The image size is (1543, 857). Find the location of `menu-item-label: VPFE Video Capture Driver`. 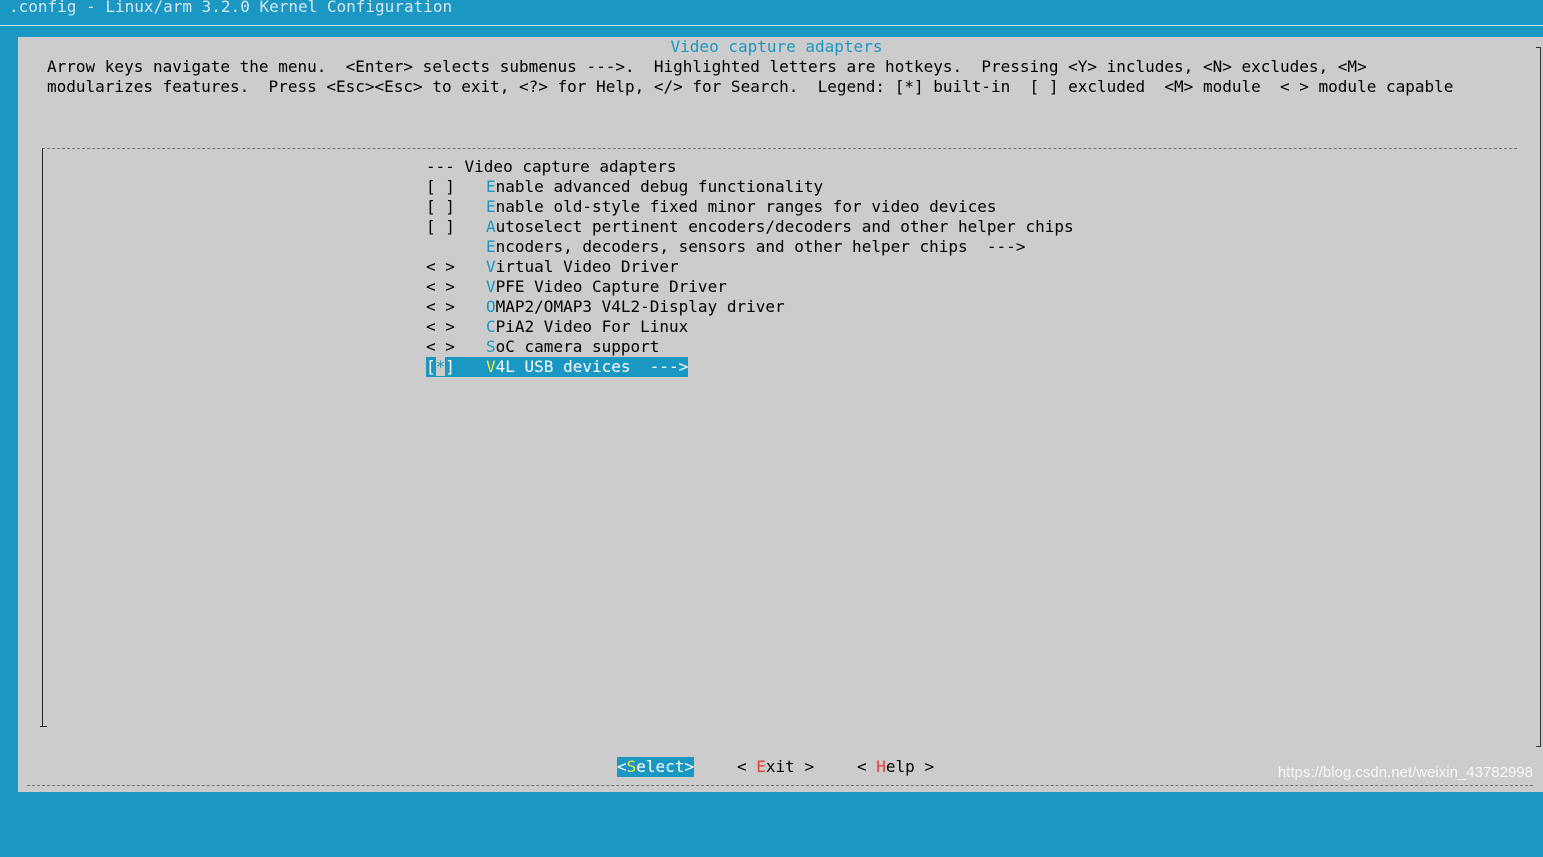

menu-item-label: VPFE Video Capture Driver is located at coordinates (606, 287).